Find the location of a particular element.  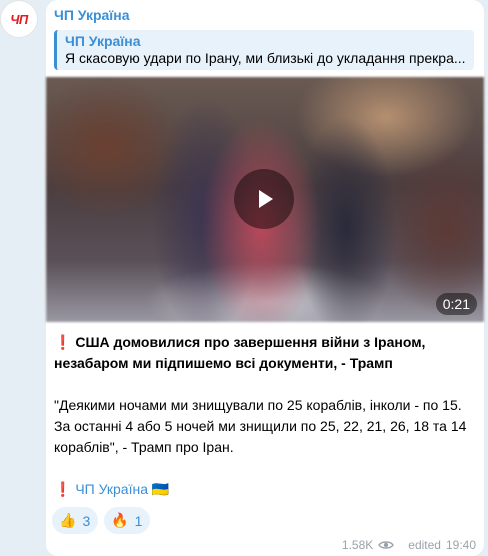

channel-name: ЧП Україна is located at coordinates (92, 15).